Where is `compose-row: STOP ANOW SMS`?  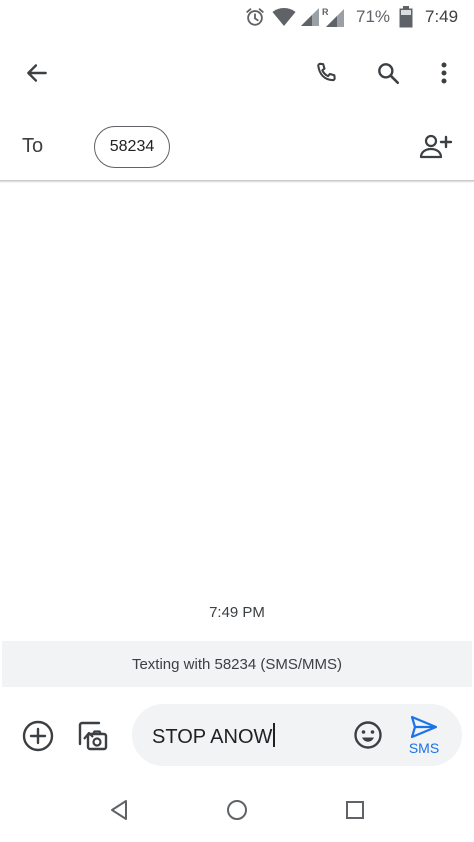
compose-row: STOP ANOW SMS is located at coordinates (237, 738).